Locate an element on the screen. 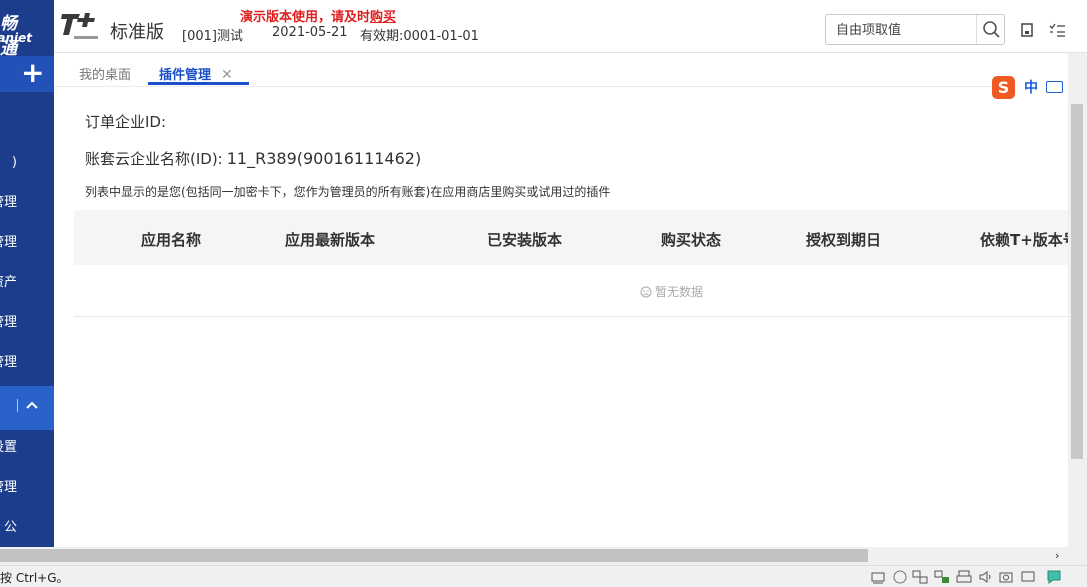  table-empty-row: 暂无数据 is located at coordinates (574, 291).